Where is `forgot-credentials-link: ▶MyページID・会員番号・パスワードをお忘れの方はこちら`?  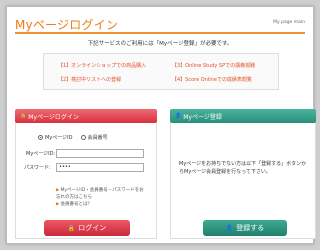
forgot-credentials-link: ▶MyページID・会員番号・パスワードをお忘れの方はこちら is located at coordinates (101, 194).